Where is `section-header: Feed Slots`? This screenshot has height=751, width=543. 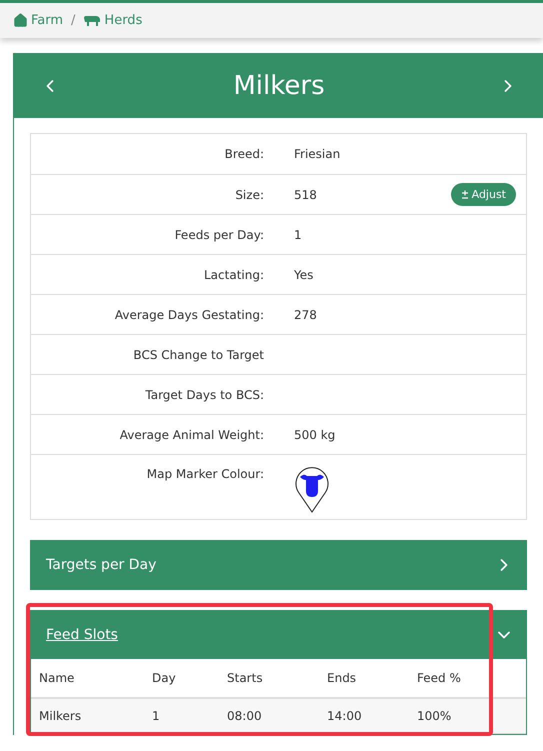 section-header: Feed Slots is located at coordinates (278, 635).